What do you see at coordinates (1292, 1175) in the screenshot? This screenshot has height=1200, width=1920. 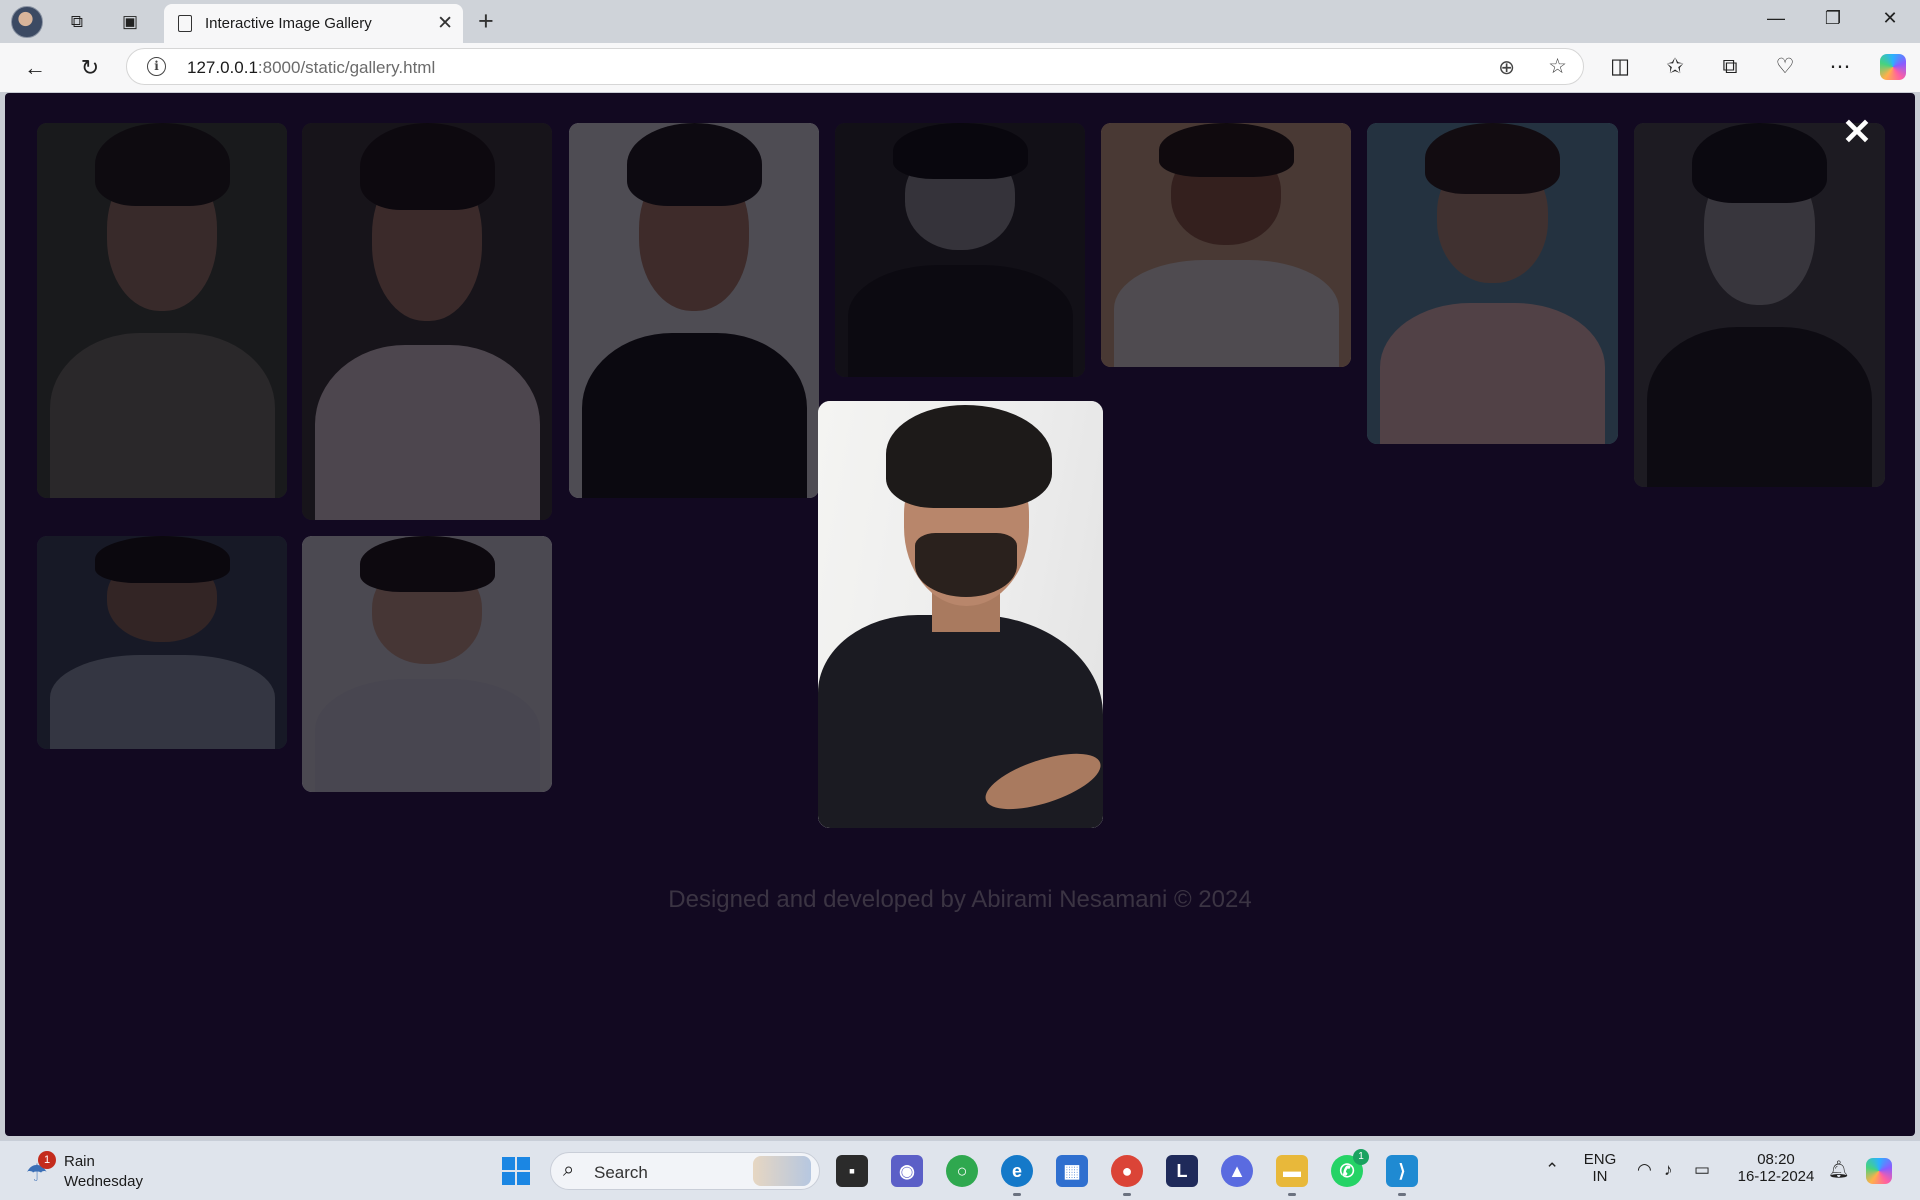 I see `file-explorer-icon: ▬` at bounding box center [1292, 1175].